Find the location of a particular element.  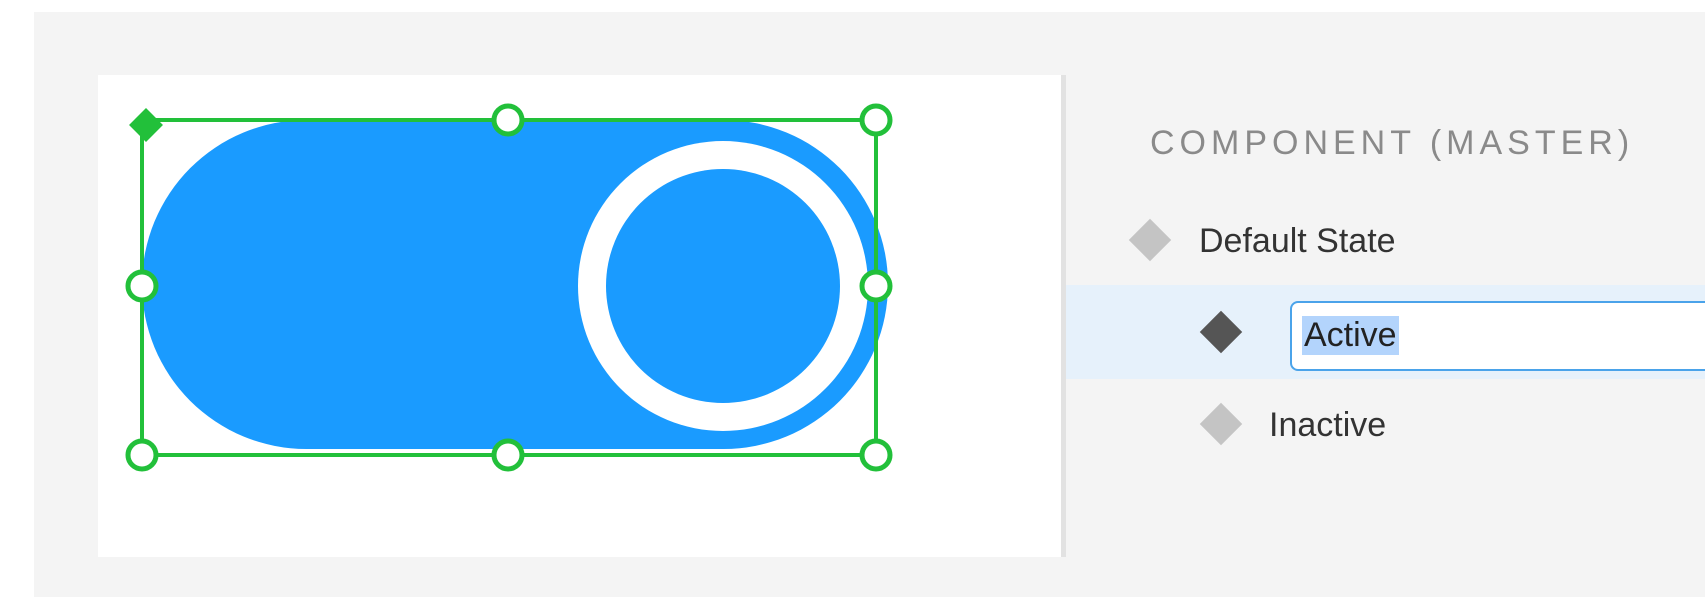

toggle-knob is located at coordinates (723, 286).